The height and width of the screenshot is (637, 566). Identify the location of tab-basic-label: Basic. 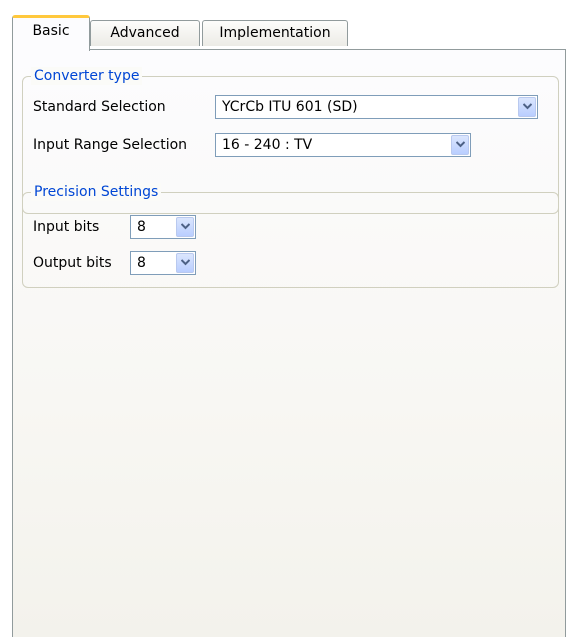
(51, 31).